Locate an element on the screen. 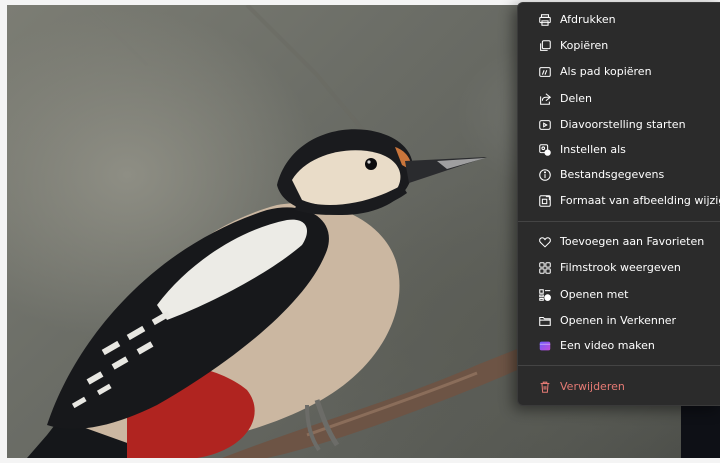 This screenshot has width=720, height=463. menu-item-share: Delen is located at coordinates (619, 99).